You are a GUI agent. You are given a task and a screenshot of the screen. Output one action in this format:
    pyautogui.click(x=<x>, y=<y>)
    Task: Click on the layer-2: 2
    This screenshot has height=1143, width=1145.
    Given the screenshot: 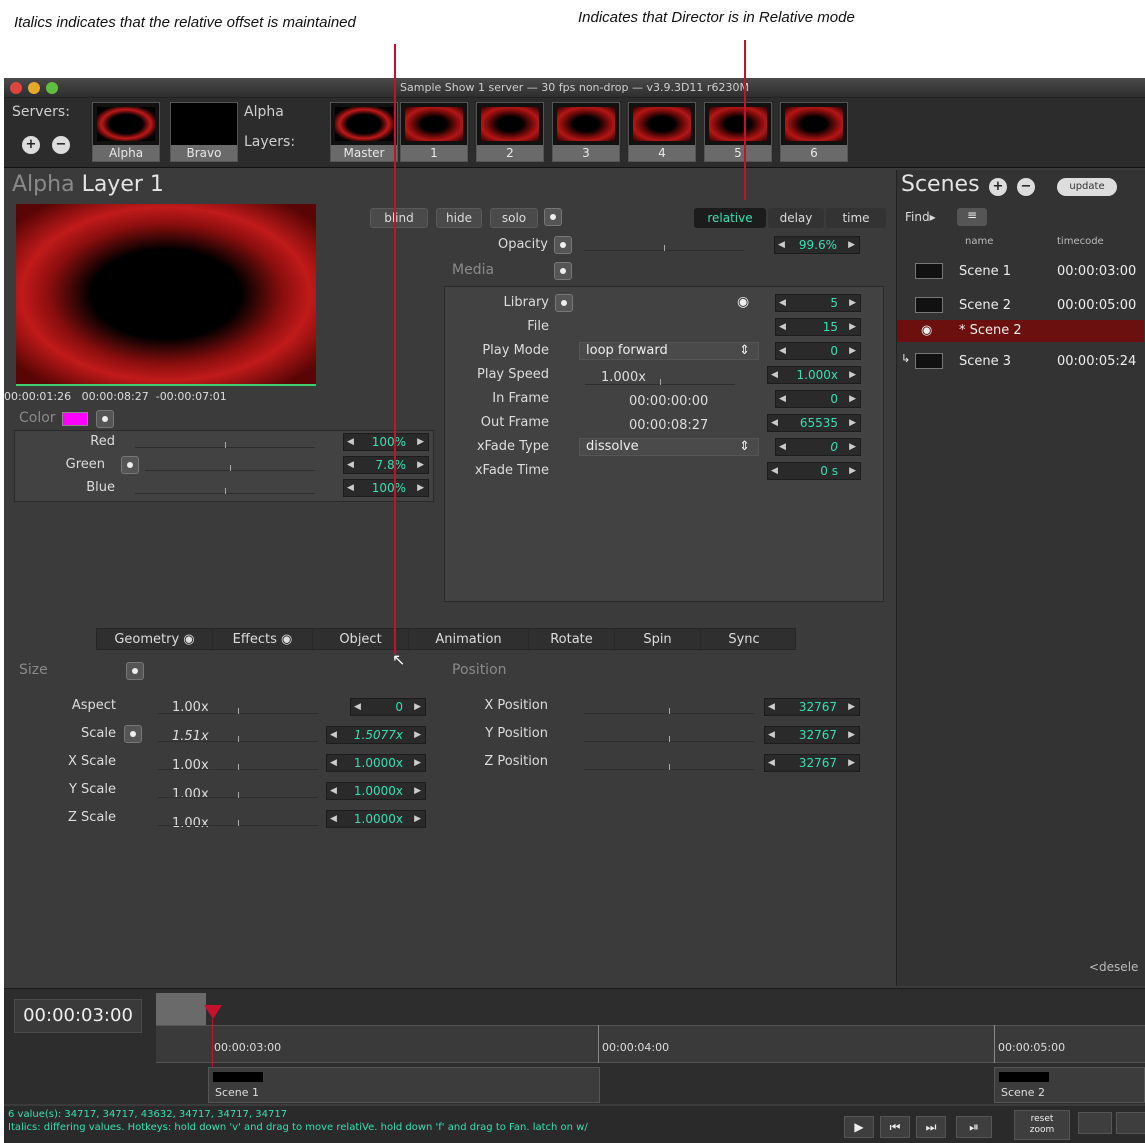 What is the action you would take?
    pyautogui.click(x=510, y=132)
    